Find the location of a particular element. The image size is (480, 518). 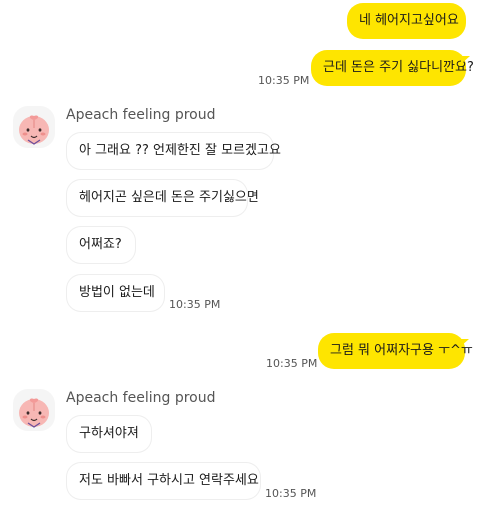

my-message-bubble: 그럼 뭐 어쩌자구용 ㅜ^ㅠ is located at coordinates (395, 351).